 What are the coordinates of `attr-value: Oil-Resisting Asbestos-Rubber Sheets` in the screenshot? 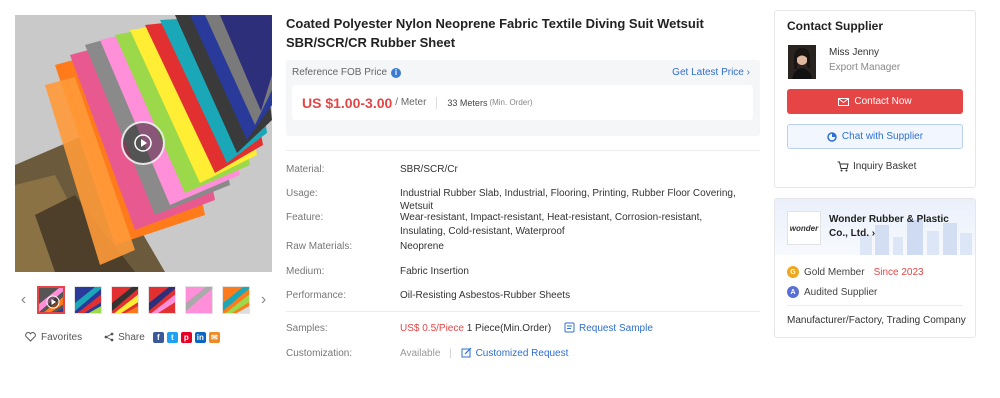 It's located at (485, 295).